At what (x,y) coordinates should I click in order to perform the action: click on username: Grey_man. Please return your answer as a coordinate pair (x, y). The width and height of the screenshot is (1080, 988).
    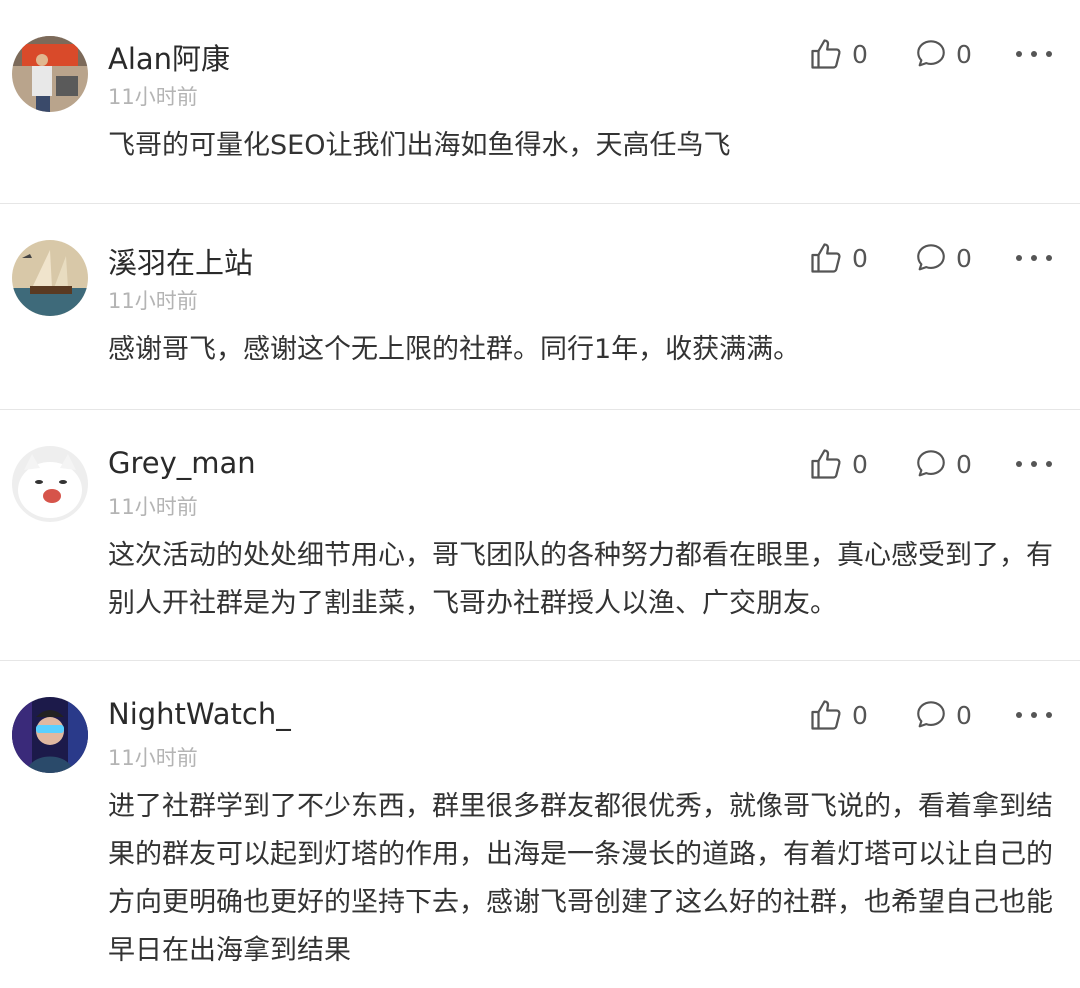
    Looking at the image, I should click on (182, 463).